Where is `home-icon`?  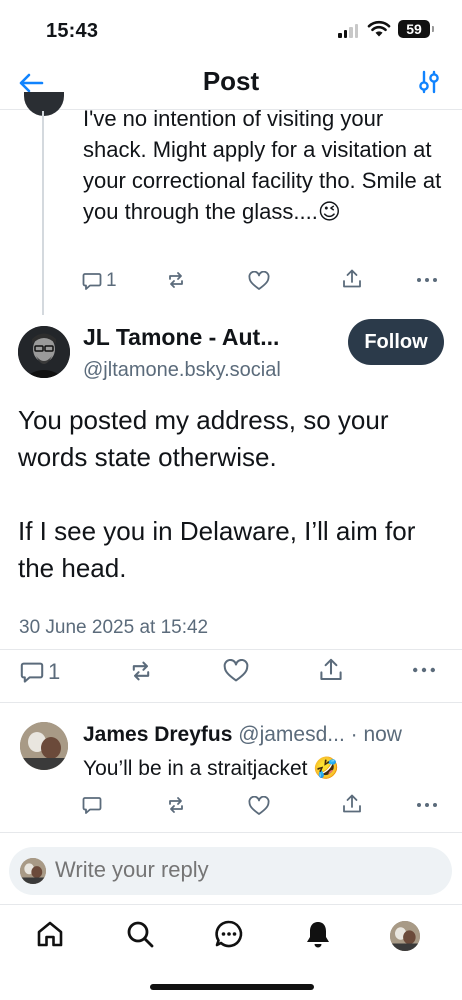
home-icon is located at coordinates (50, 934).